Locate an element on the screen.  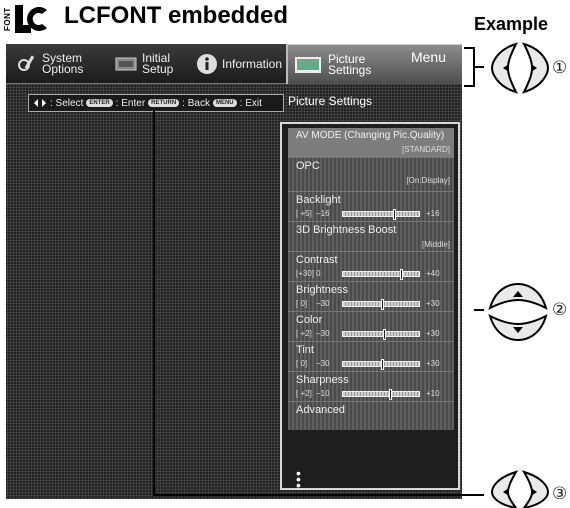
setup-icon is located at coordinates (126, 64).